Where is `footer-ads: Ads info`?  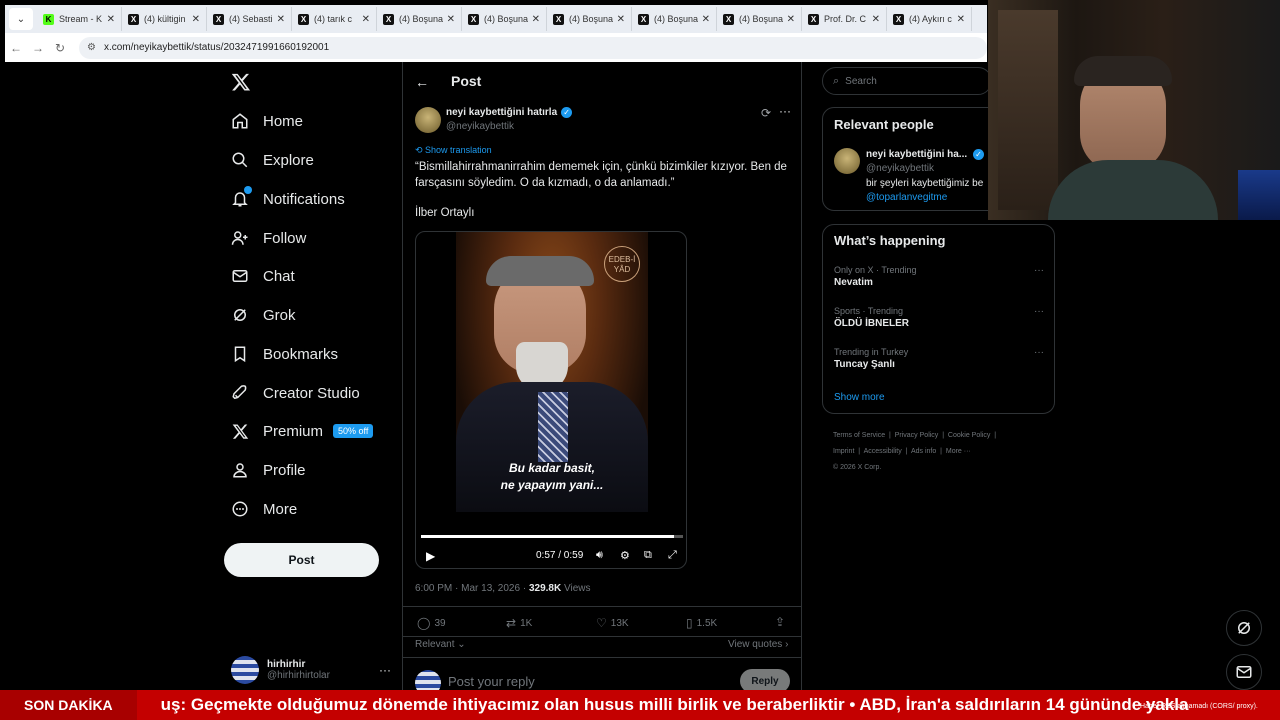 footer-ads: Ads info is located at coordinates (923, 451).